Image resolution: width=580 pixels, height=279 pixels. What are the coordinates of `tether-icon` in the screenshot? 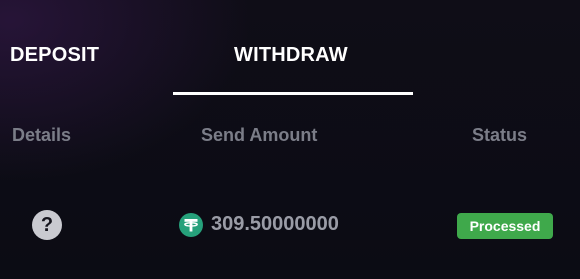 It's located at (191, 225).